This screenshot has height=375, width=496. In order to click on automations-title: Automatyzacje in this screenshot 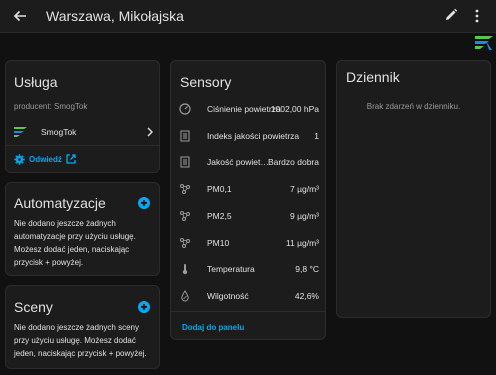, I will do `click(60, 203)`.